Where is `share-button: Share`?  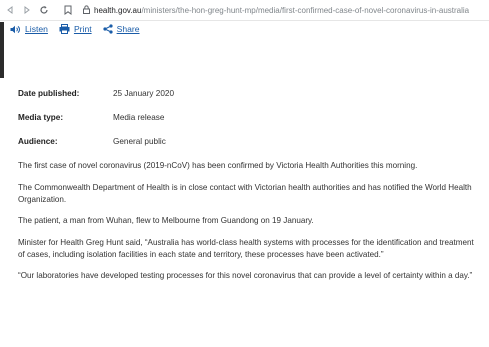 share-button: Share is located at coordinates (121, 29).